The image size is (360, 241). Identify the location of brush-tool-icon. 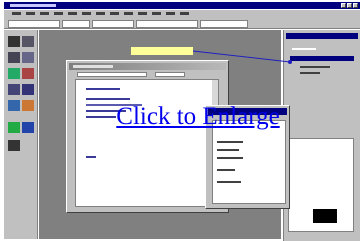
(28, 57).